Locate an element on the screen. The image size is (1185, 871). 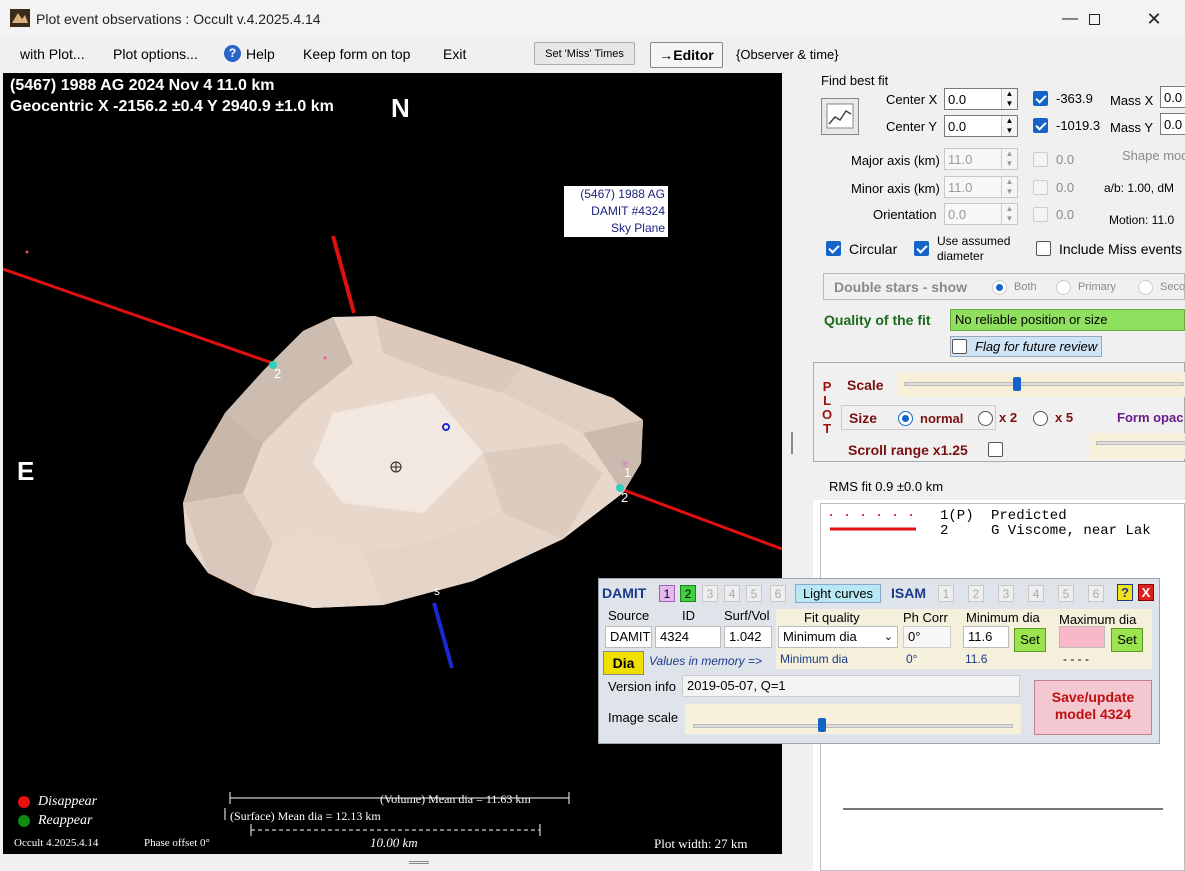
dia-button: Dia is located at coordinates (623, 663).